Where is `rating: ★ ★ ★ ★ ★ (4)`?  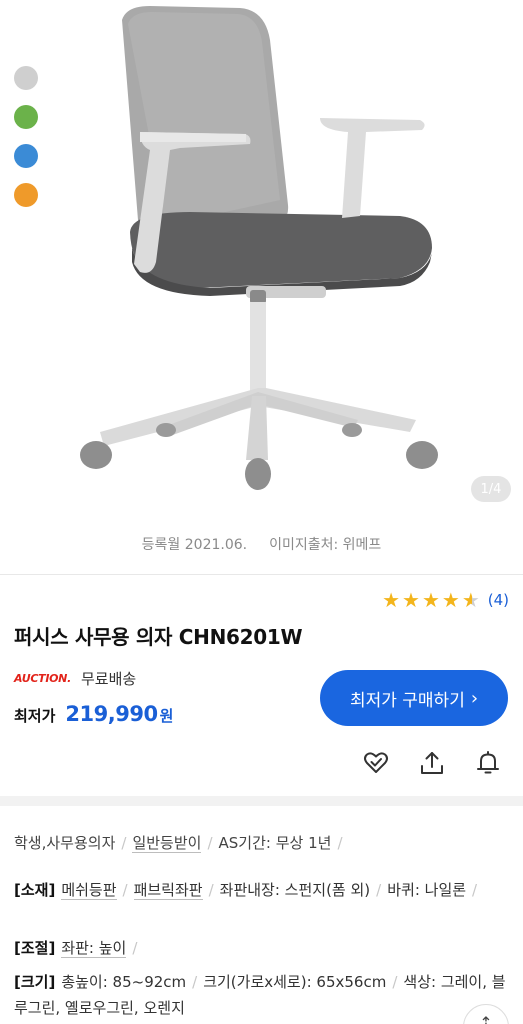
rating: ★ ★ ★ ★ ★ (4) is located at coordinates (445, 600).